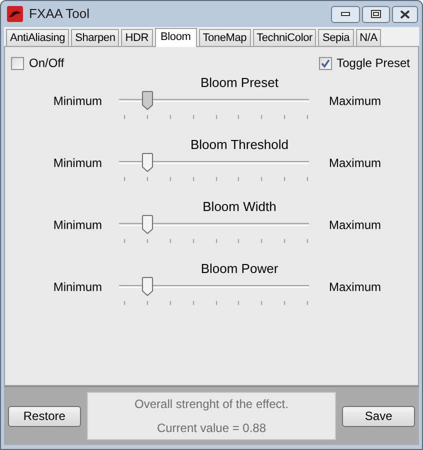 This screenshot has width=423, height=450. I want to click on tab: AntiAliasing, so click(38, 37).